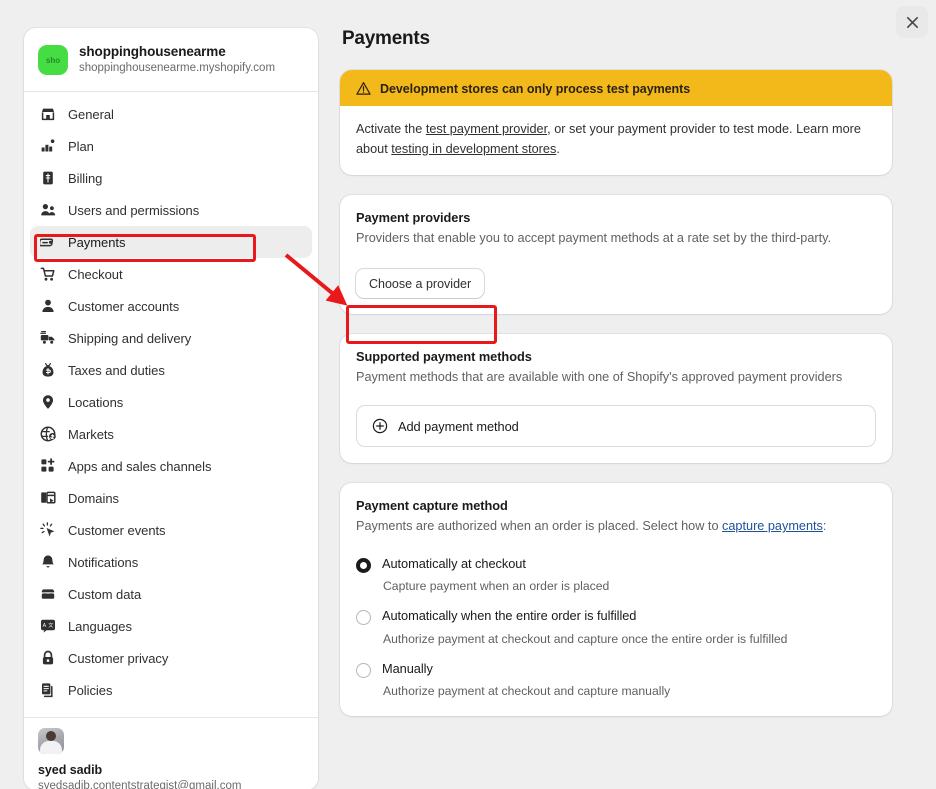 The height and width of the screenshot is (789, 936). What do you see at coordinates (81, 146) in the screenshot?
I see `sidebar-item-label: Plan` at bounding box center [81, 146].